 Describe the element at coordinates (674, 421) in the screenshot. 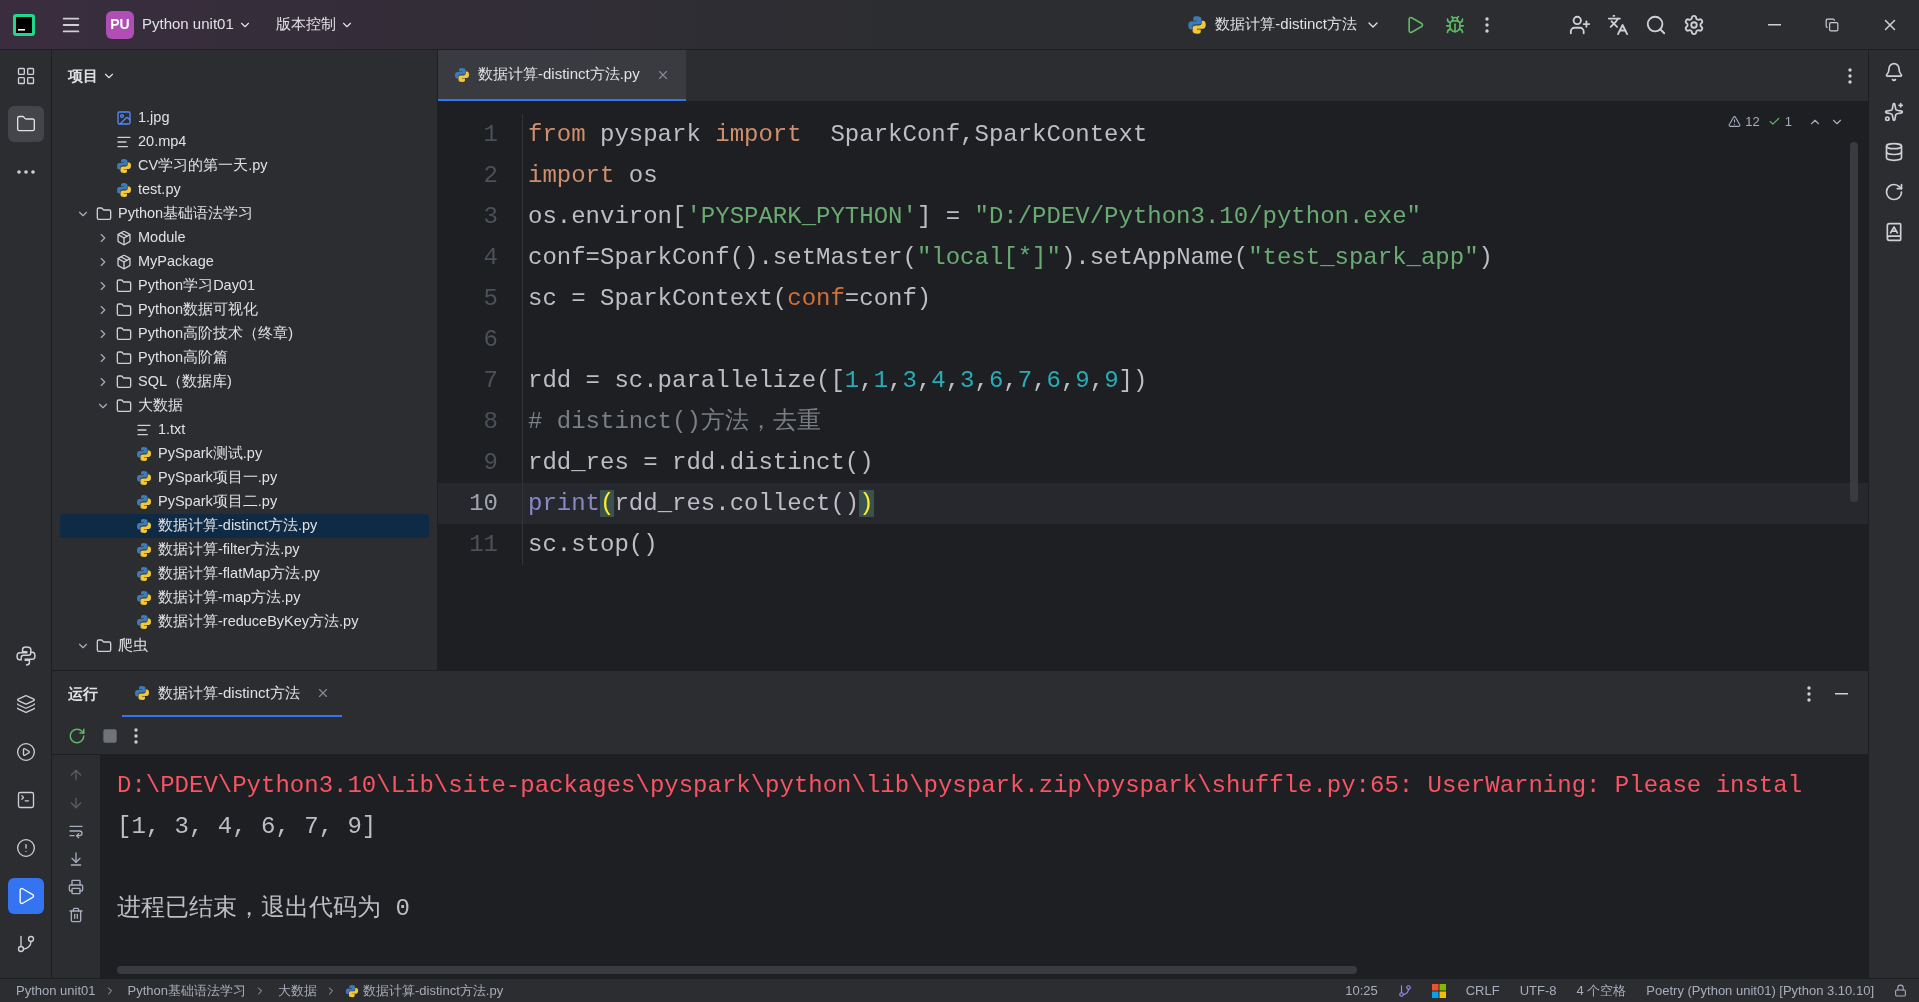

I see `code-line: # distinct()方法，去重` at that location.